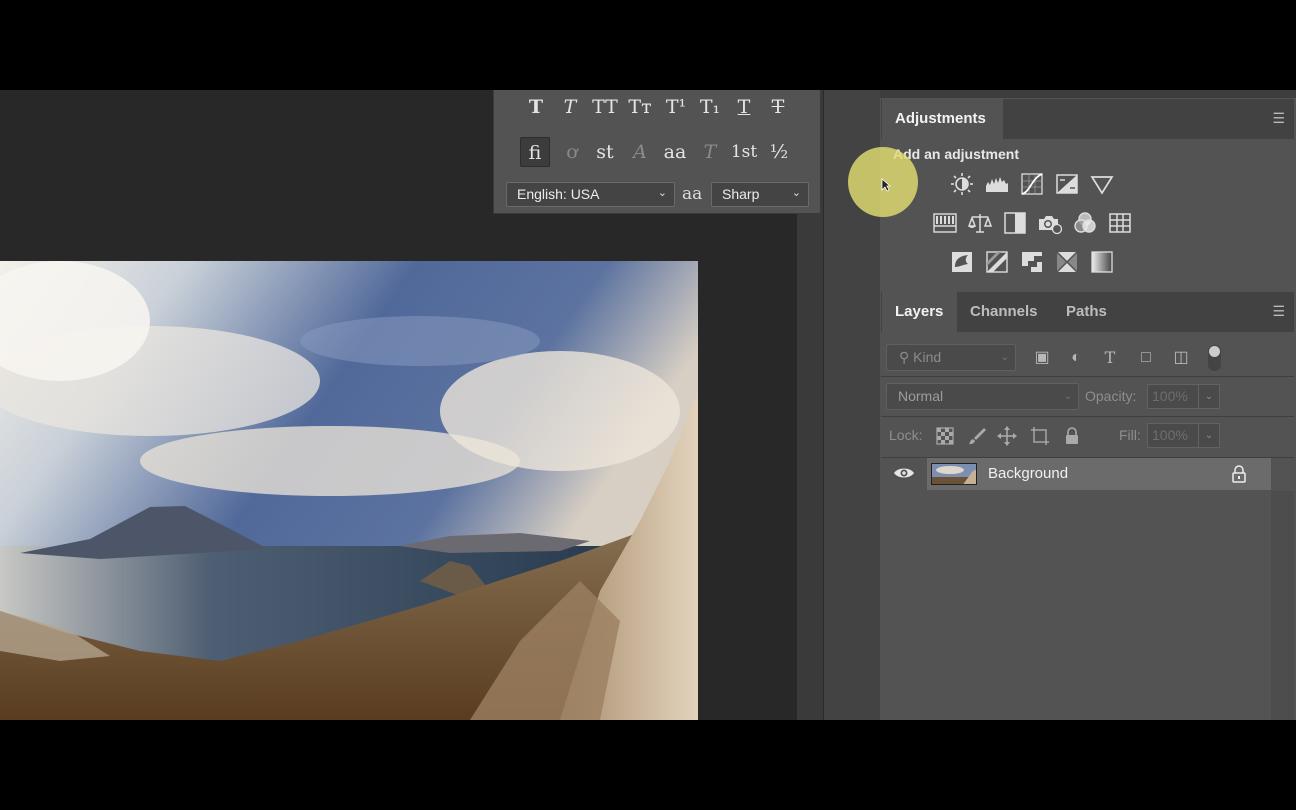 The width and height of the screenshot is (1296, 810). Describe the element at coordinates (1102, 262) in the screenshot. I see `gradient-map-icon` at that location.